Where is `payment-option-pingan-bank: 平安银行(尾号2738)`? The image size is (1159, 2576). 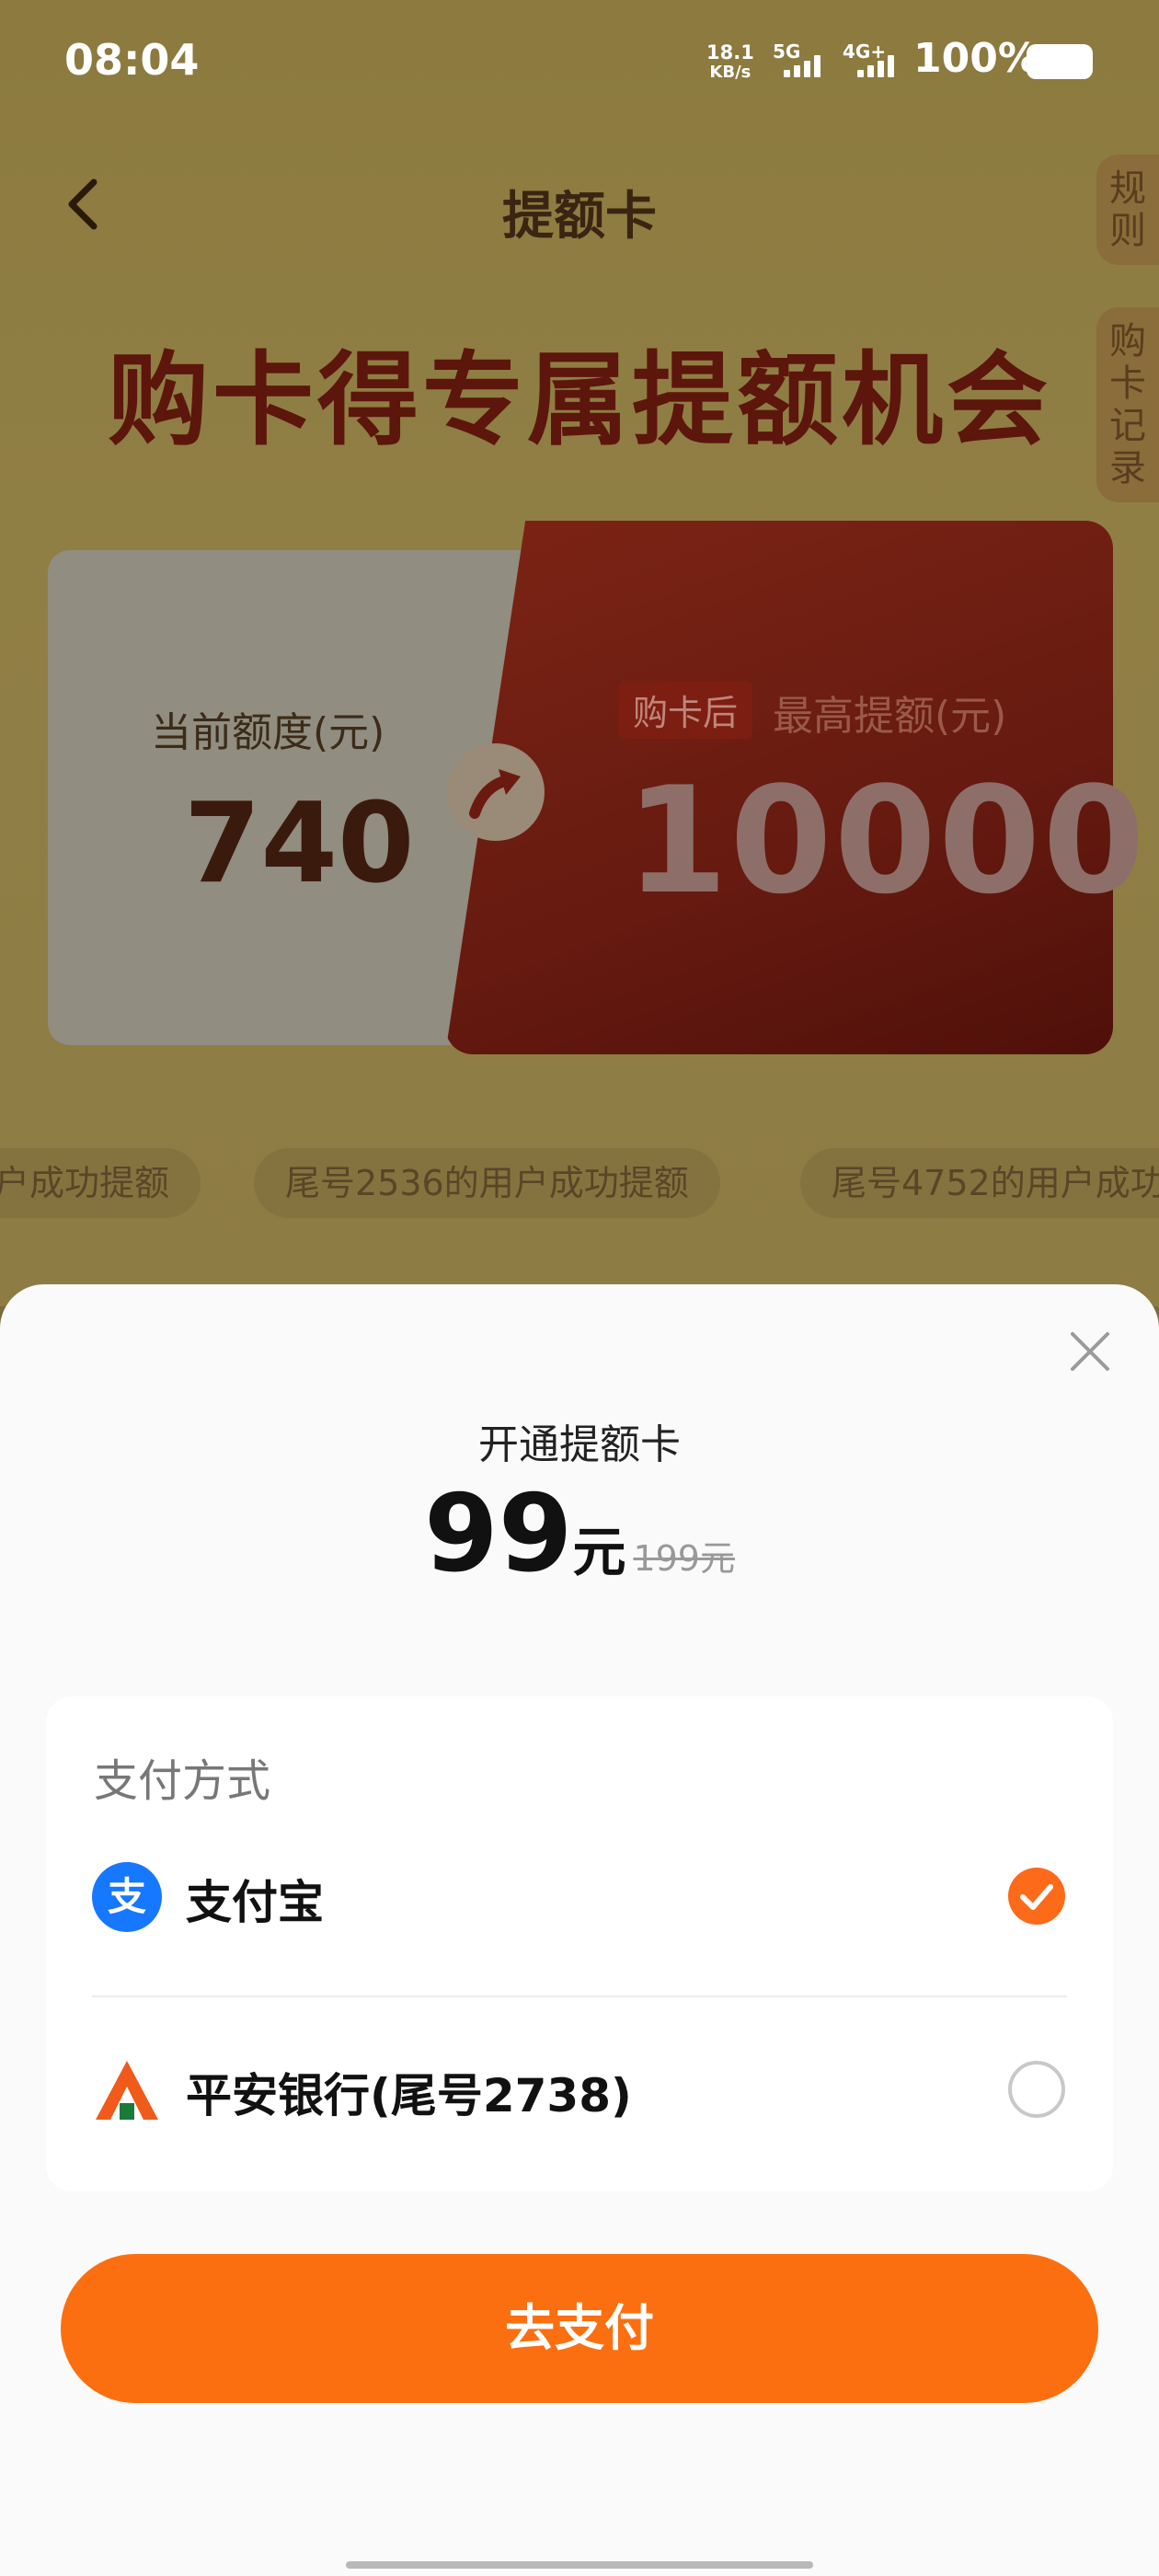
payment-option-pingan-bank: 平安银行(尾号2738) is located at coordinates (579, 2086).